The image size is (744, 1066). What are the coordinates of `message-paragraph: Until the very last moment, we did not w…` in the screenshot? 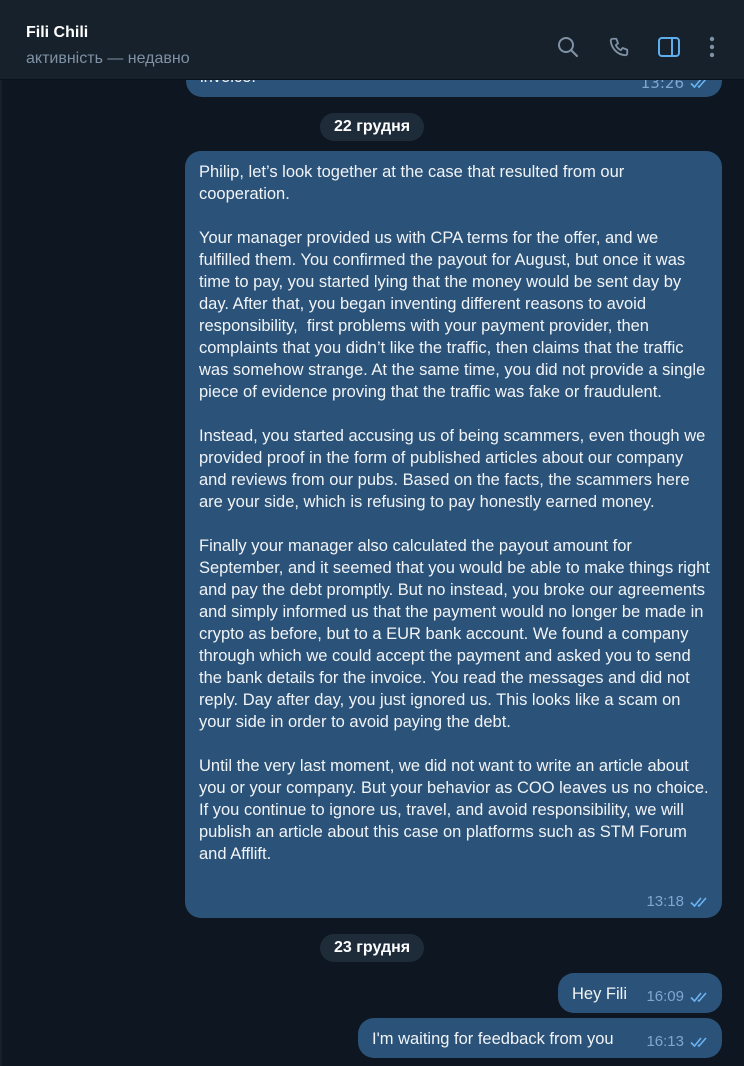 It's located at (456, 810).